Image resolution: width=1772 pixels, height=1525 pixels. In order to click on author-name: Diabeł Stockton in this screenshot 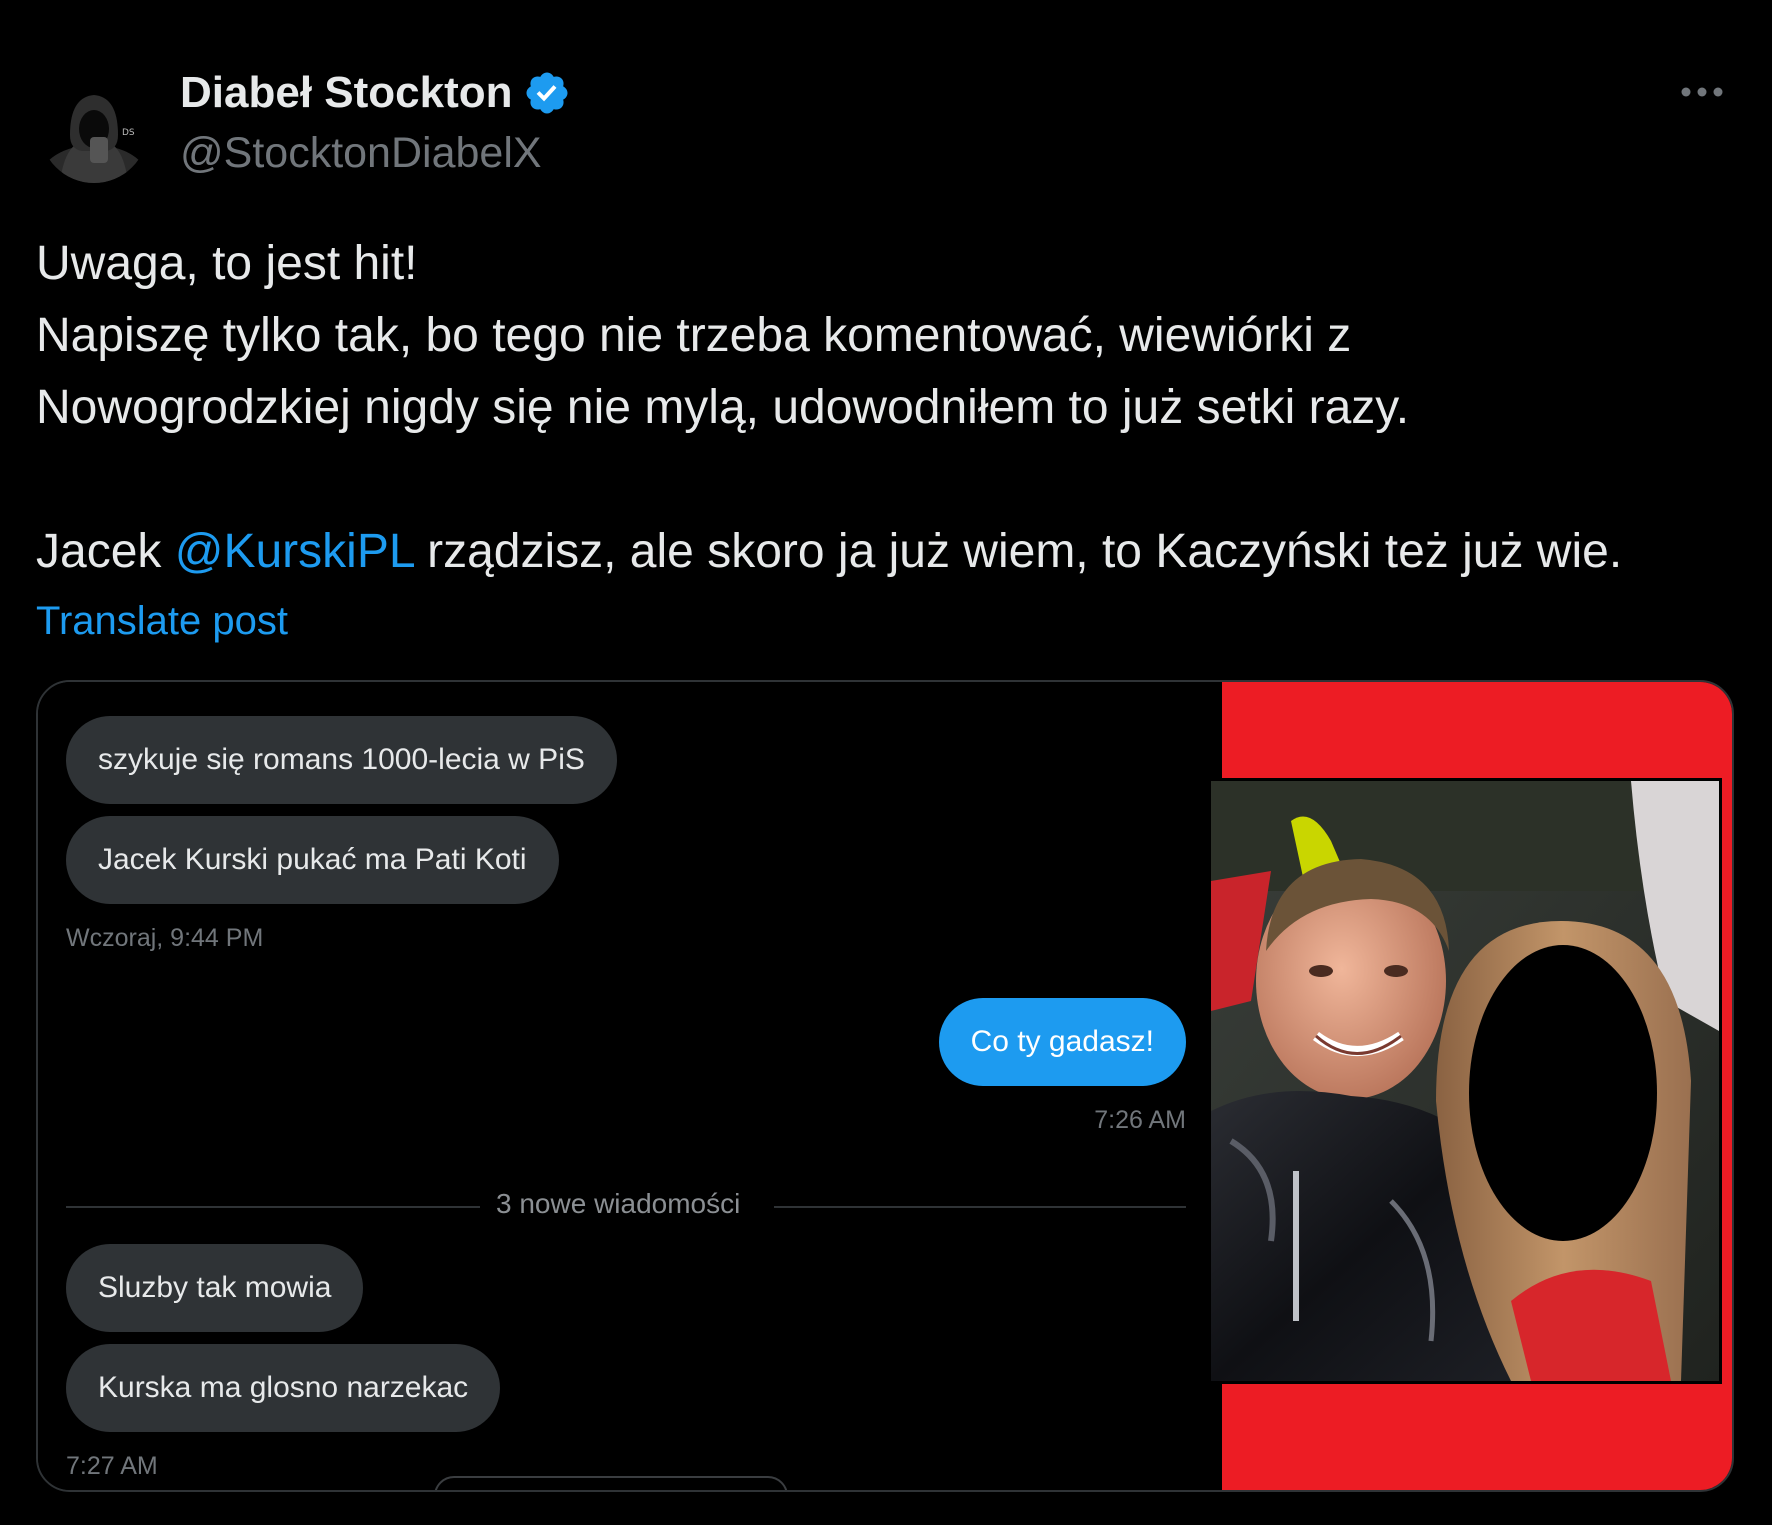, I will do `click(346, 93)`.